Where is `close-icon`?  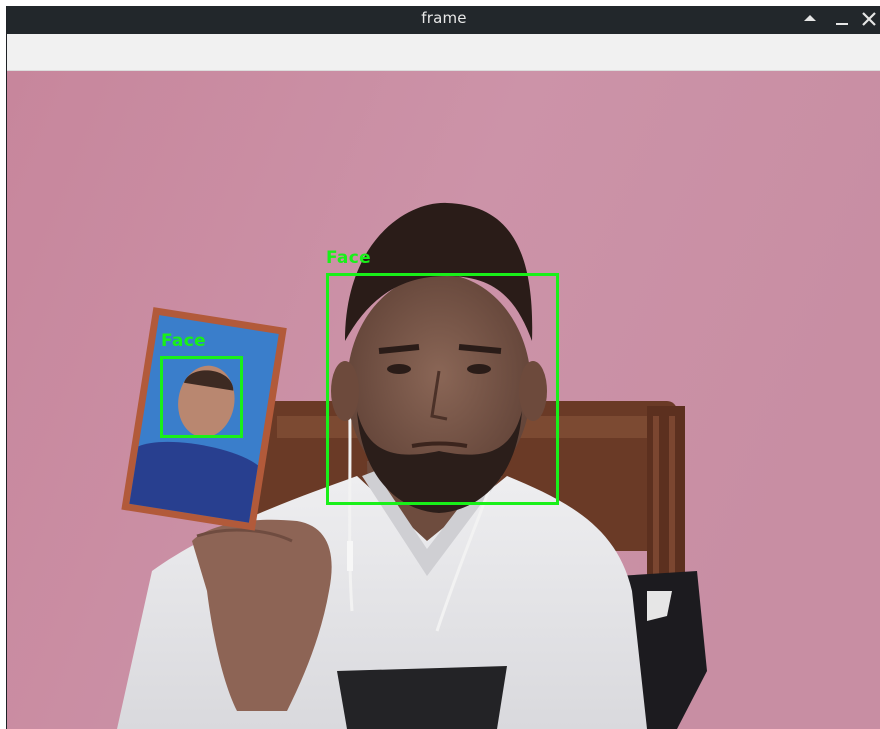
close-icon is located at coordinates (868, 18).